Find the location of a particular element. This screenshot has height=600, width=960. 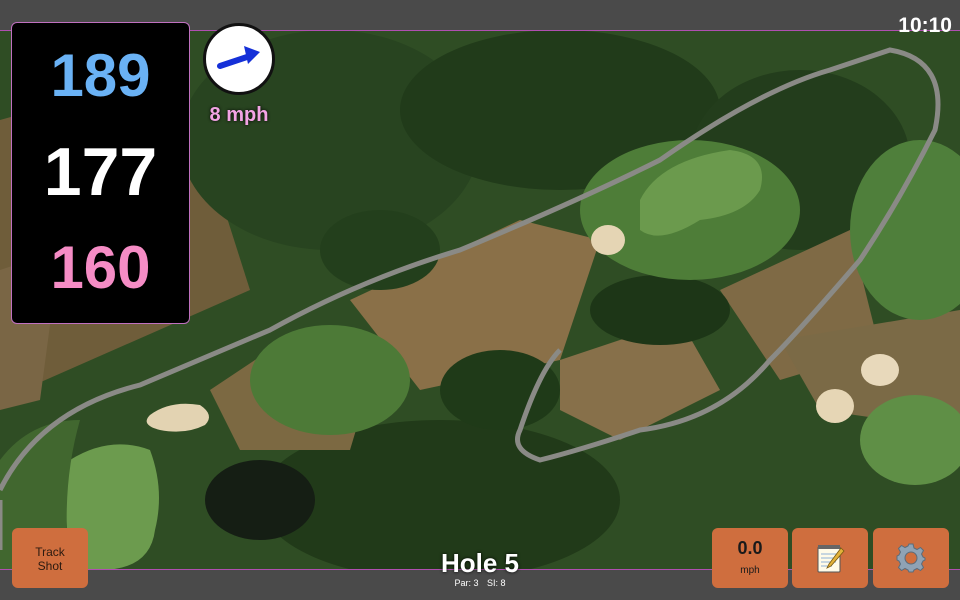

front-yardage: 160 is located at coordinates (100, 267).